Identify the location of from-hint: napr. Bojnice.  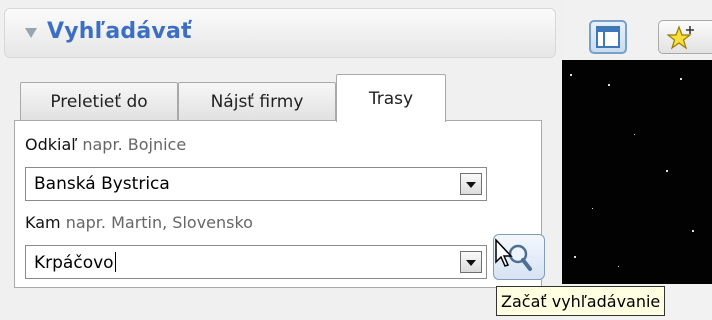
(134, 144).